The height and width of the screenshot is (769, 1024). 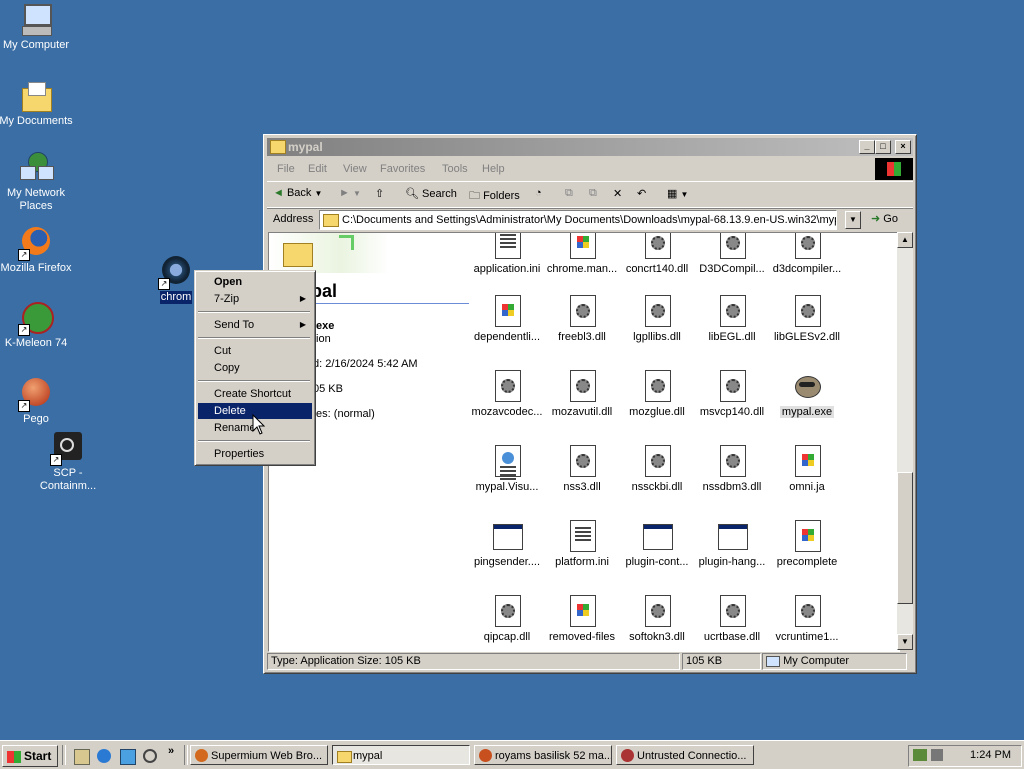 I want to click on file-item: application.ini, so click(x=507, y=254).